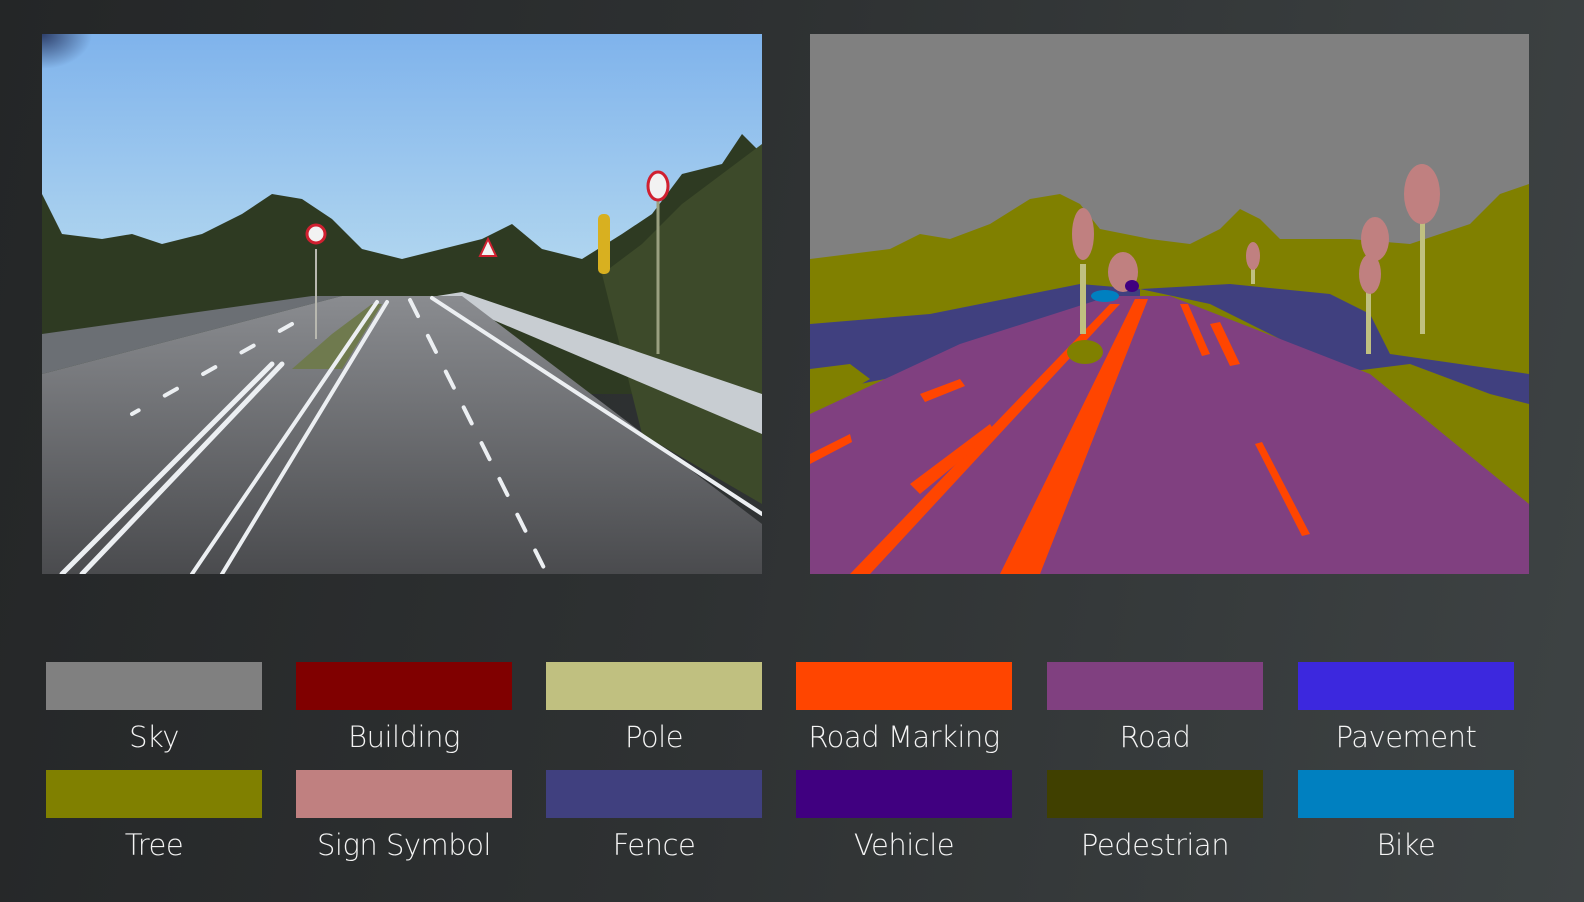  I want to click on legend-label: Pavement, so click(1406, 737).